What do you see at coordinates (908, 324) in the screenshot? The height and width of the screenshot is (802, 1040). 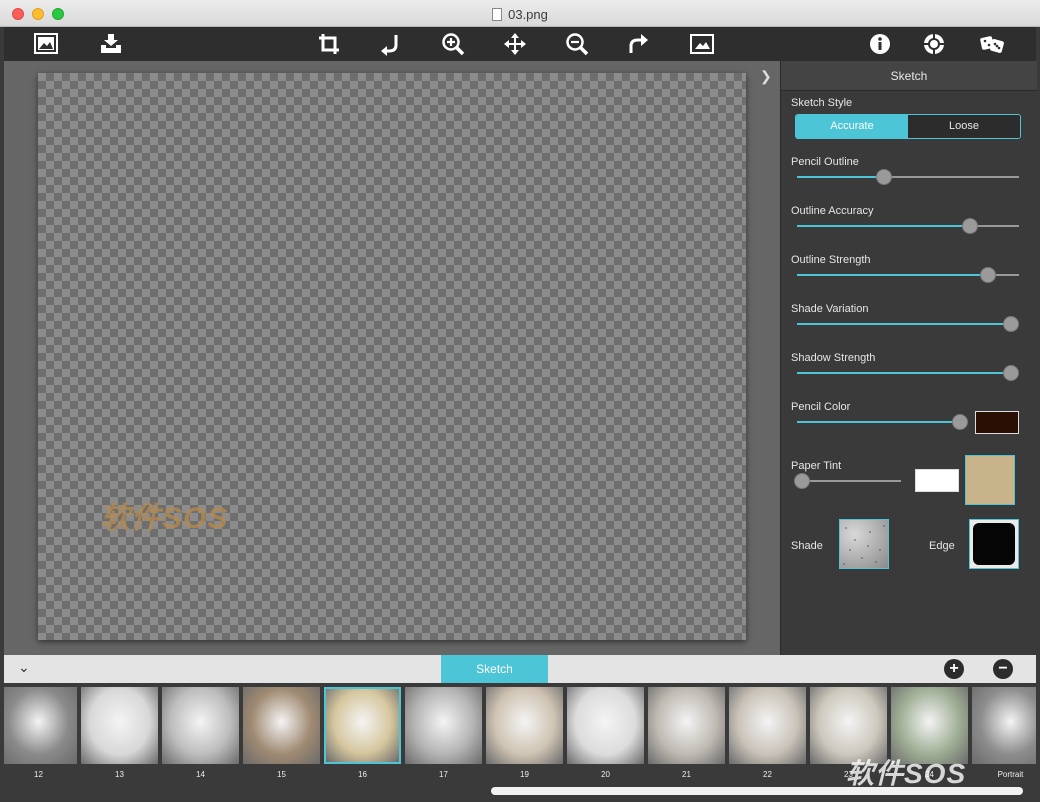 I see `shade-variation-slider` at bounding box center [908, 324].